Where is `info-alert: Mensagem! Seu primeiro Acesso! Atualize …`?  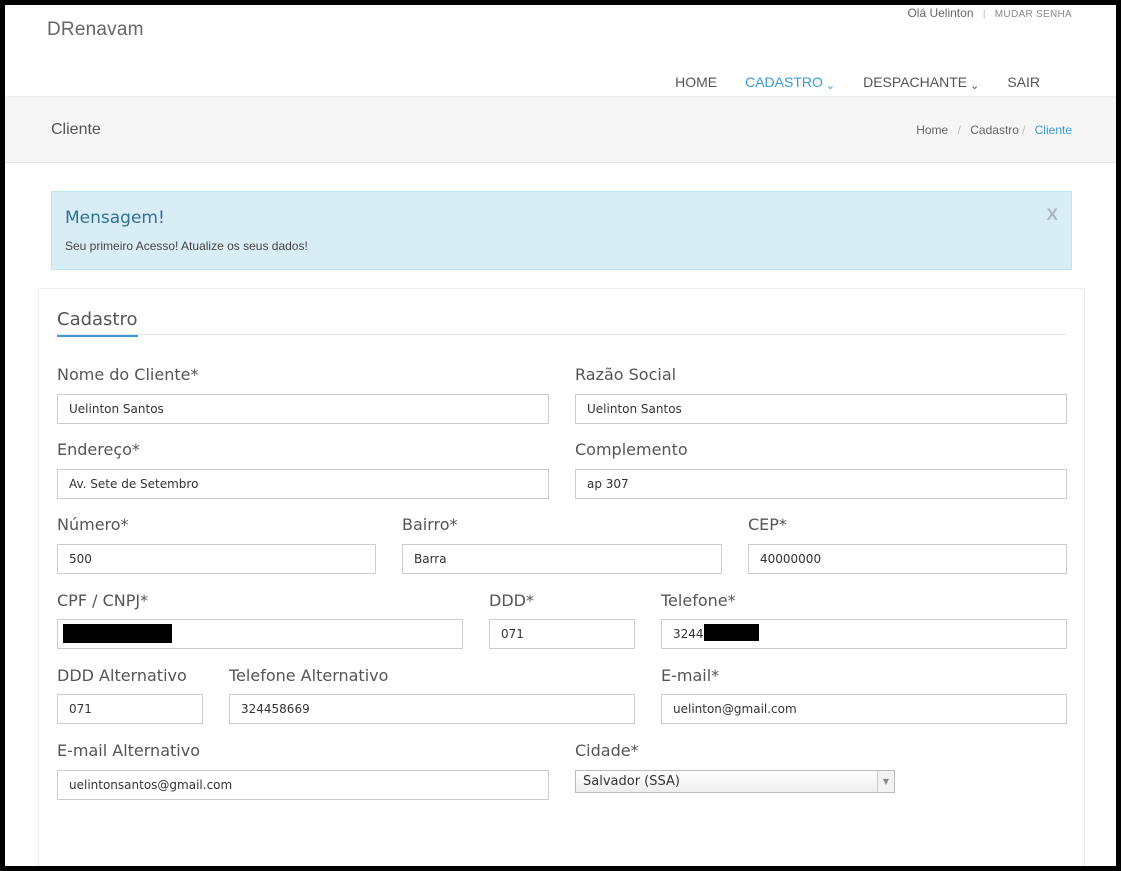 info-alert: Mensagem! Seu primeiro Acesso! Atualize … is located at coordinates (561, 230).